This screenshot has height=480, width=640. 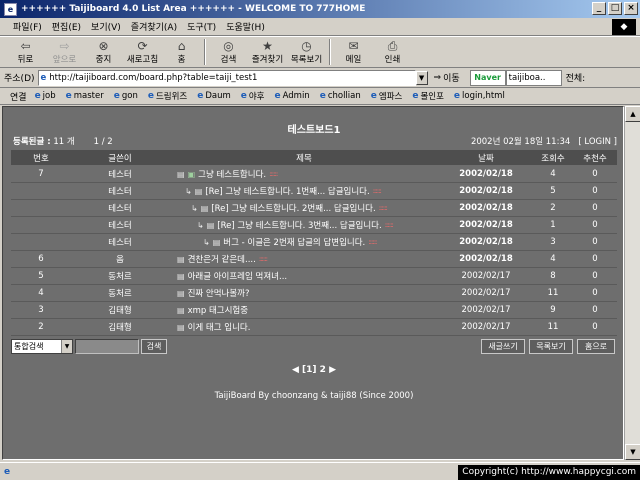 What do you see at coordinates (596, 346) in the screenshot?
I see `go-home-button: 홈으로` at bounding box center [596, 346].